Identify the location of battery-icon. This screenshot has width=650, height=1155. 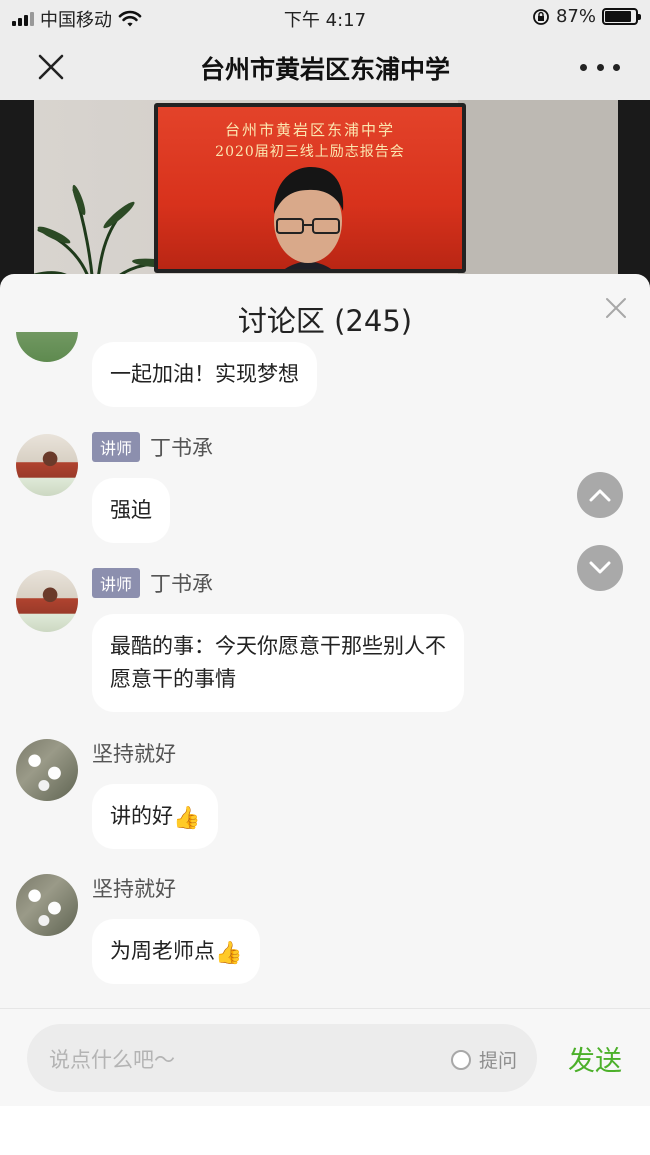
(621, 16).